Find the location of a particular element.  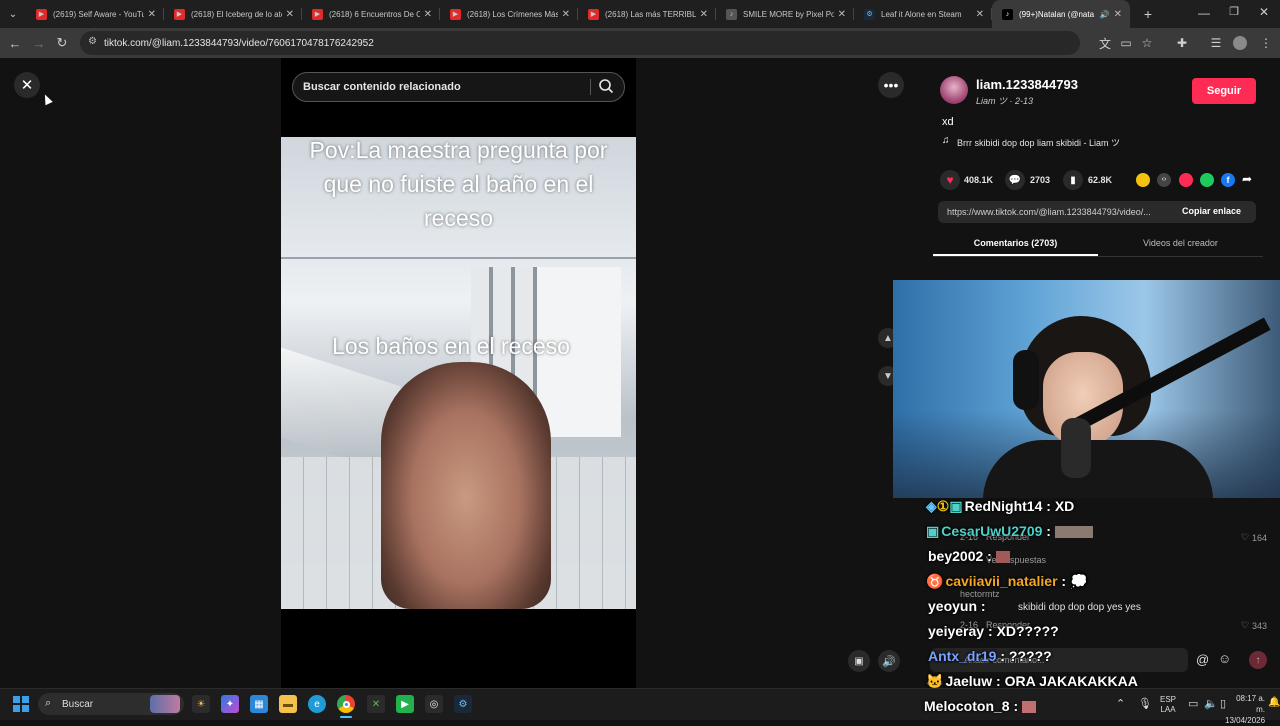

microphone-tray-icon: 🎙 is located at coordinates (1145, 703).